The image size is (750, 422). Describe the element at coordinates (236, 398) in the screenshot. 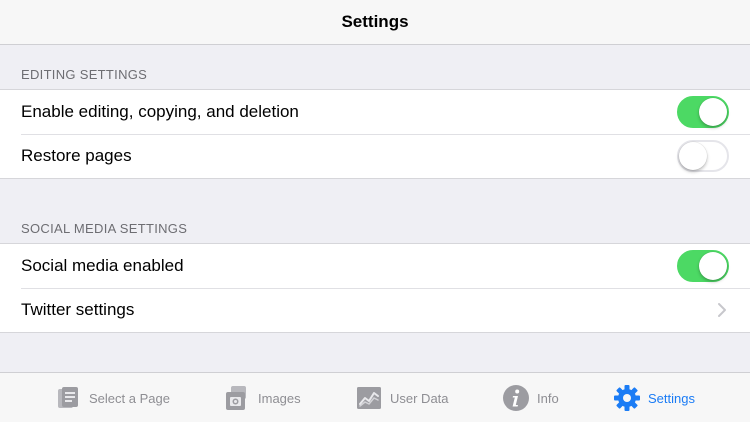

I see `images-icon` at that location.